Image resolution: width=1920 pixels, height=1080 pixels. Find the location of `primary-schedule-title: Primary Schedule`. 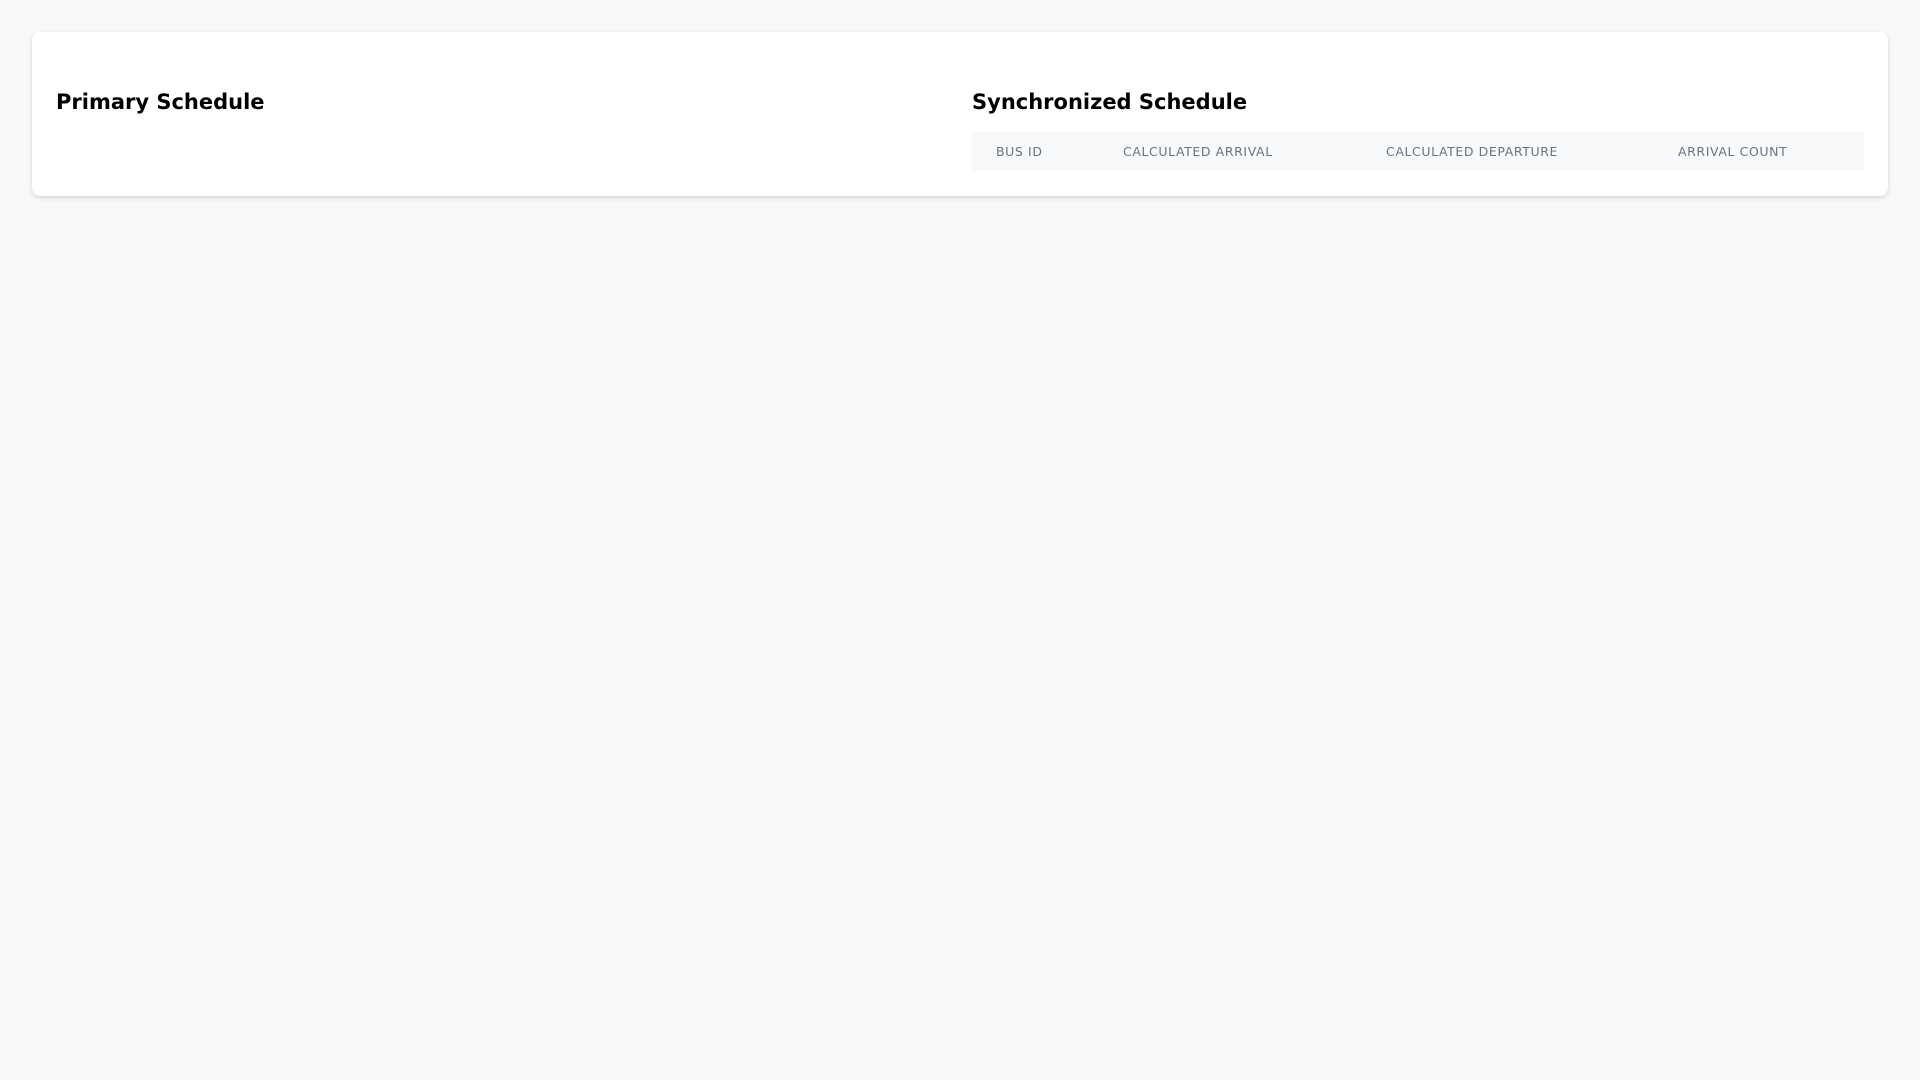

primary-schedule-title: Primary Schedule is located at coordinates (160, 102).